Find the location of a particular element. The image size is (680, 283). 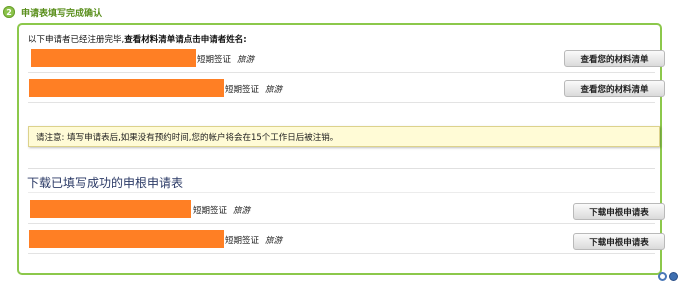

intro-bold: 查看材料清单请点击申请者姓名: is located at coordinates (185, 40).